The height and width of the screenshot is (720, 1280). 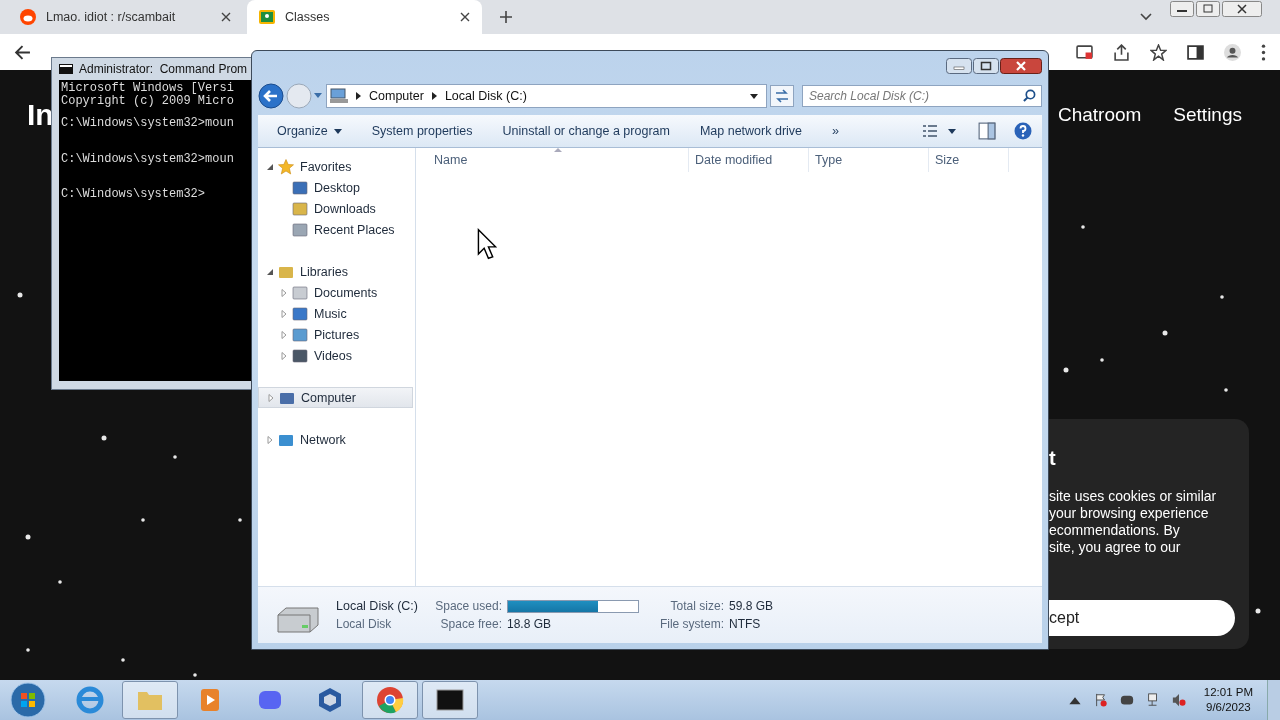 What do you see at coordinates (1142, 618) in the screenshot?
I see `accept-button: cept` at bounding box center [1142, 618].